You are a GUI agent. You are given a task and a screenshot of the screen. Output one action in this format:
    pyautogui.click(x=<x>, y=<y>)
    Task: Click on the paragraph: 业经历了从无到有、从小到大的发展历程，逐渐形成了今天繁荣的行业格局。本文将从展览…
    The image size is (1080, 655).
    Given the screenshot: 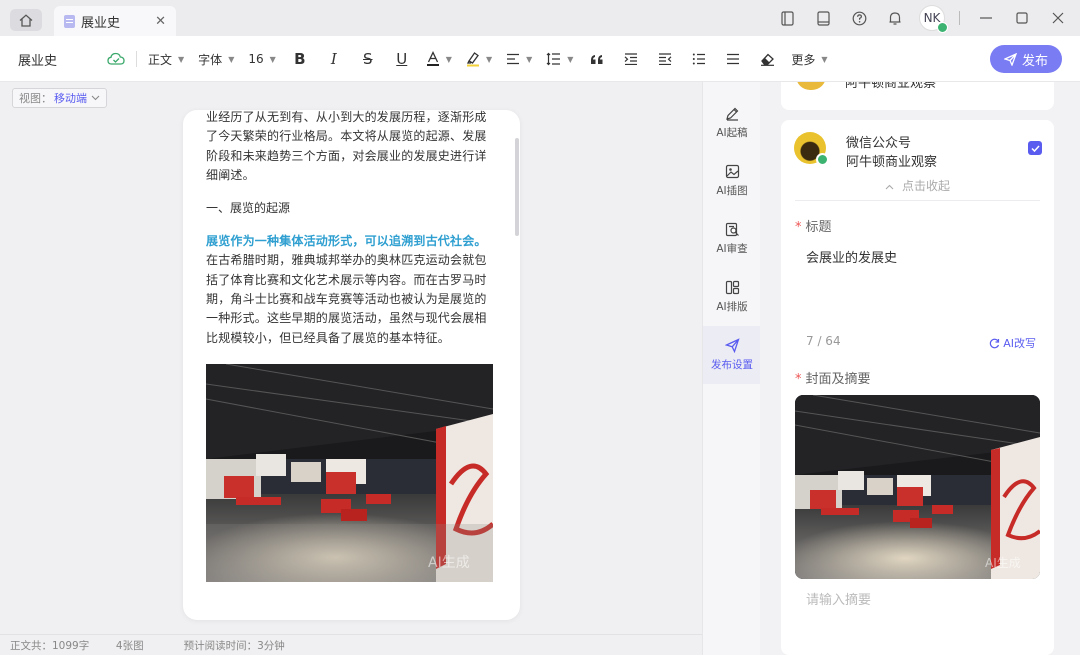 What is the action you would take?
    pyautogui.click(x=351, y=147)
    